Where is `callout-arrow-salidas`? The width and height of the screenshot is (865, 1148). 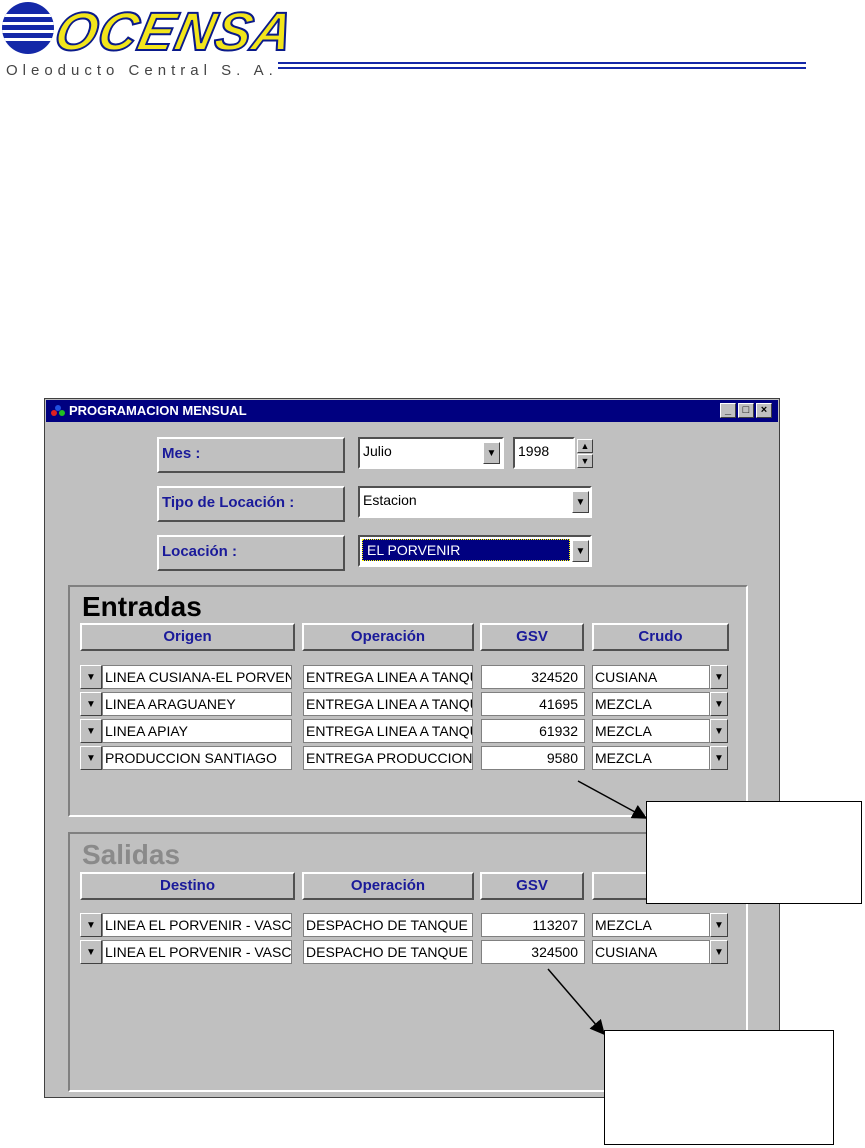
callout-arrow-salidas is located at coordinates (576, 1002).